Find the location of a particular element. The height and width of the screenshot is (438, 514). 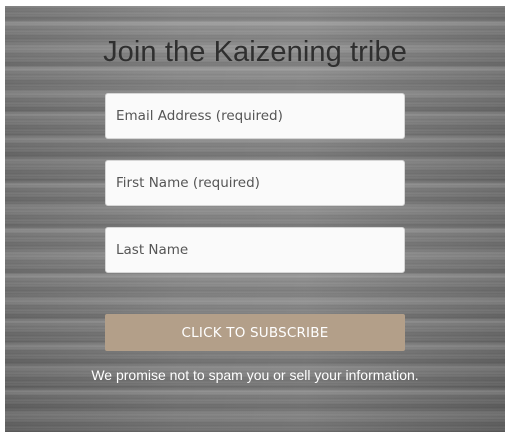

first-name-field is located at coordinates (255, 183).